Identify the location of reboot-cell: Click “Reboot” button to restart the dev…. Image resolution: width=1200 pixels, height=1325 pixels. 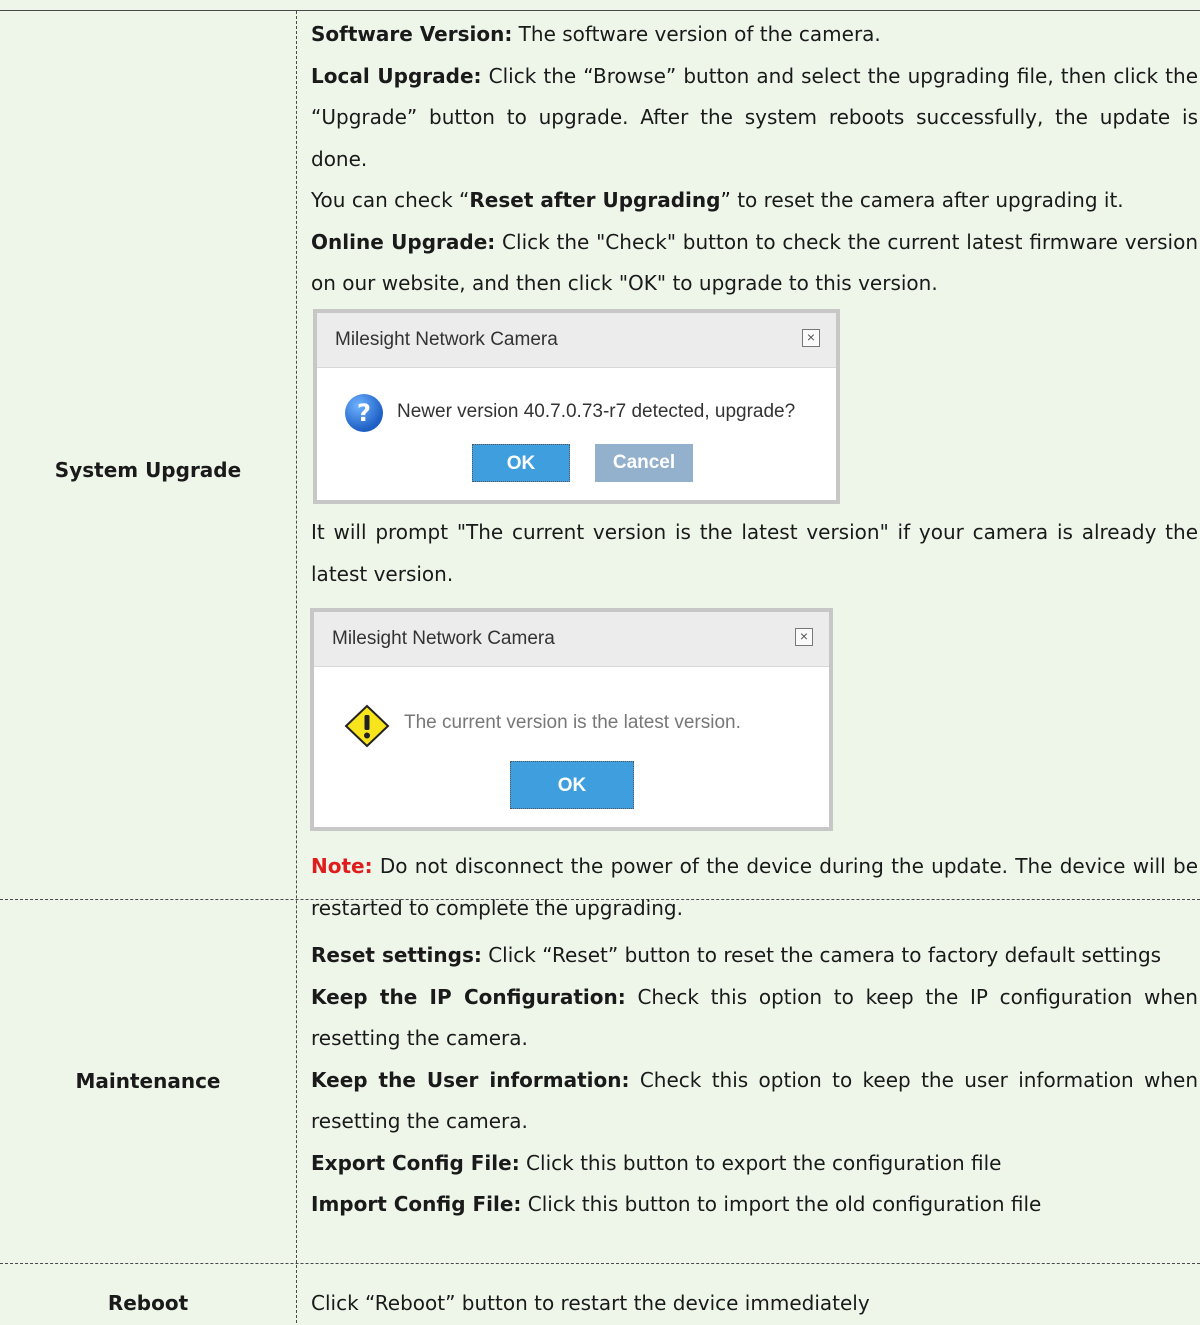
(754, 1304).